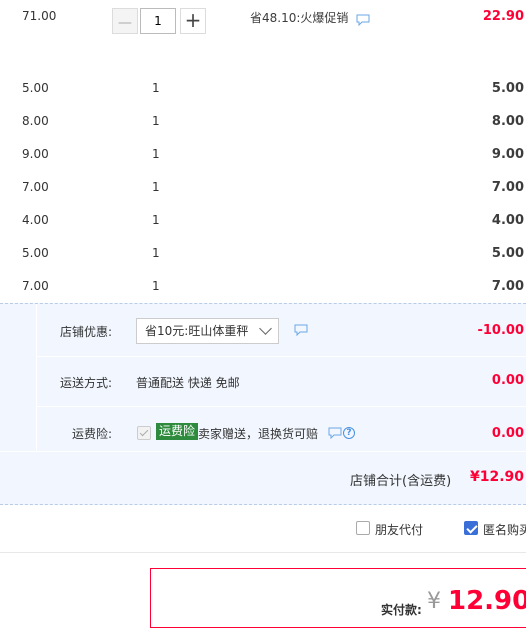 This screenshot has width=526, height=628. Describe the element at coordinates (434, 601) in the screenshot. I see `currency-symbol: ¥` at that location.